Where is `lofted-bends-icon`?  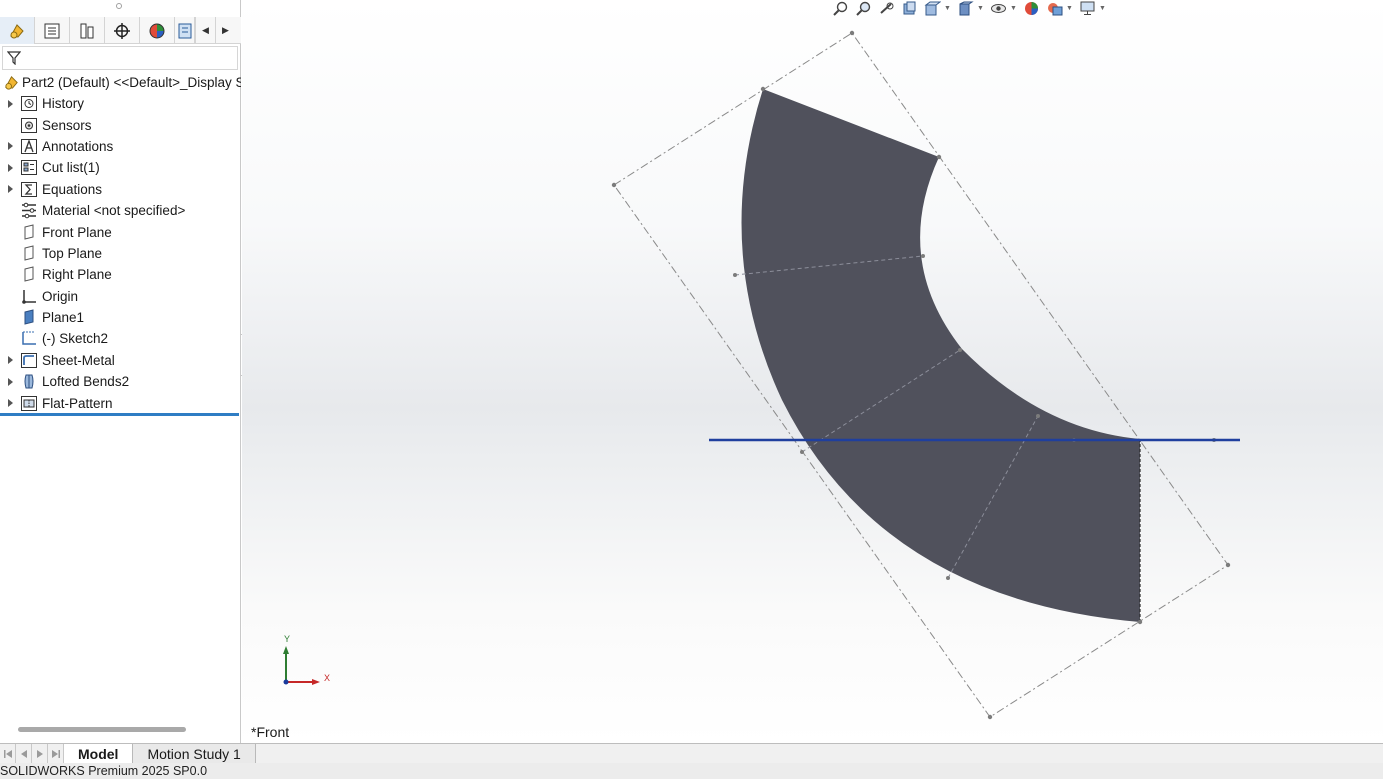
lofted-bends-icon is located at coordinates (29, 381).